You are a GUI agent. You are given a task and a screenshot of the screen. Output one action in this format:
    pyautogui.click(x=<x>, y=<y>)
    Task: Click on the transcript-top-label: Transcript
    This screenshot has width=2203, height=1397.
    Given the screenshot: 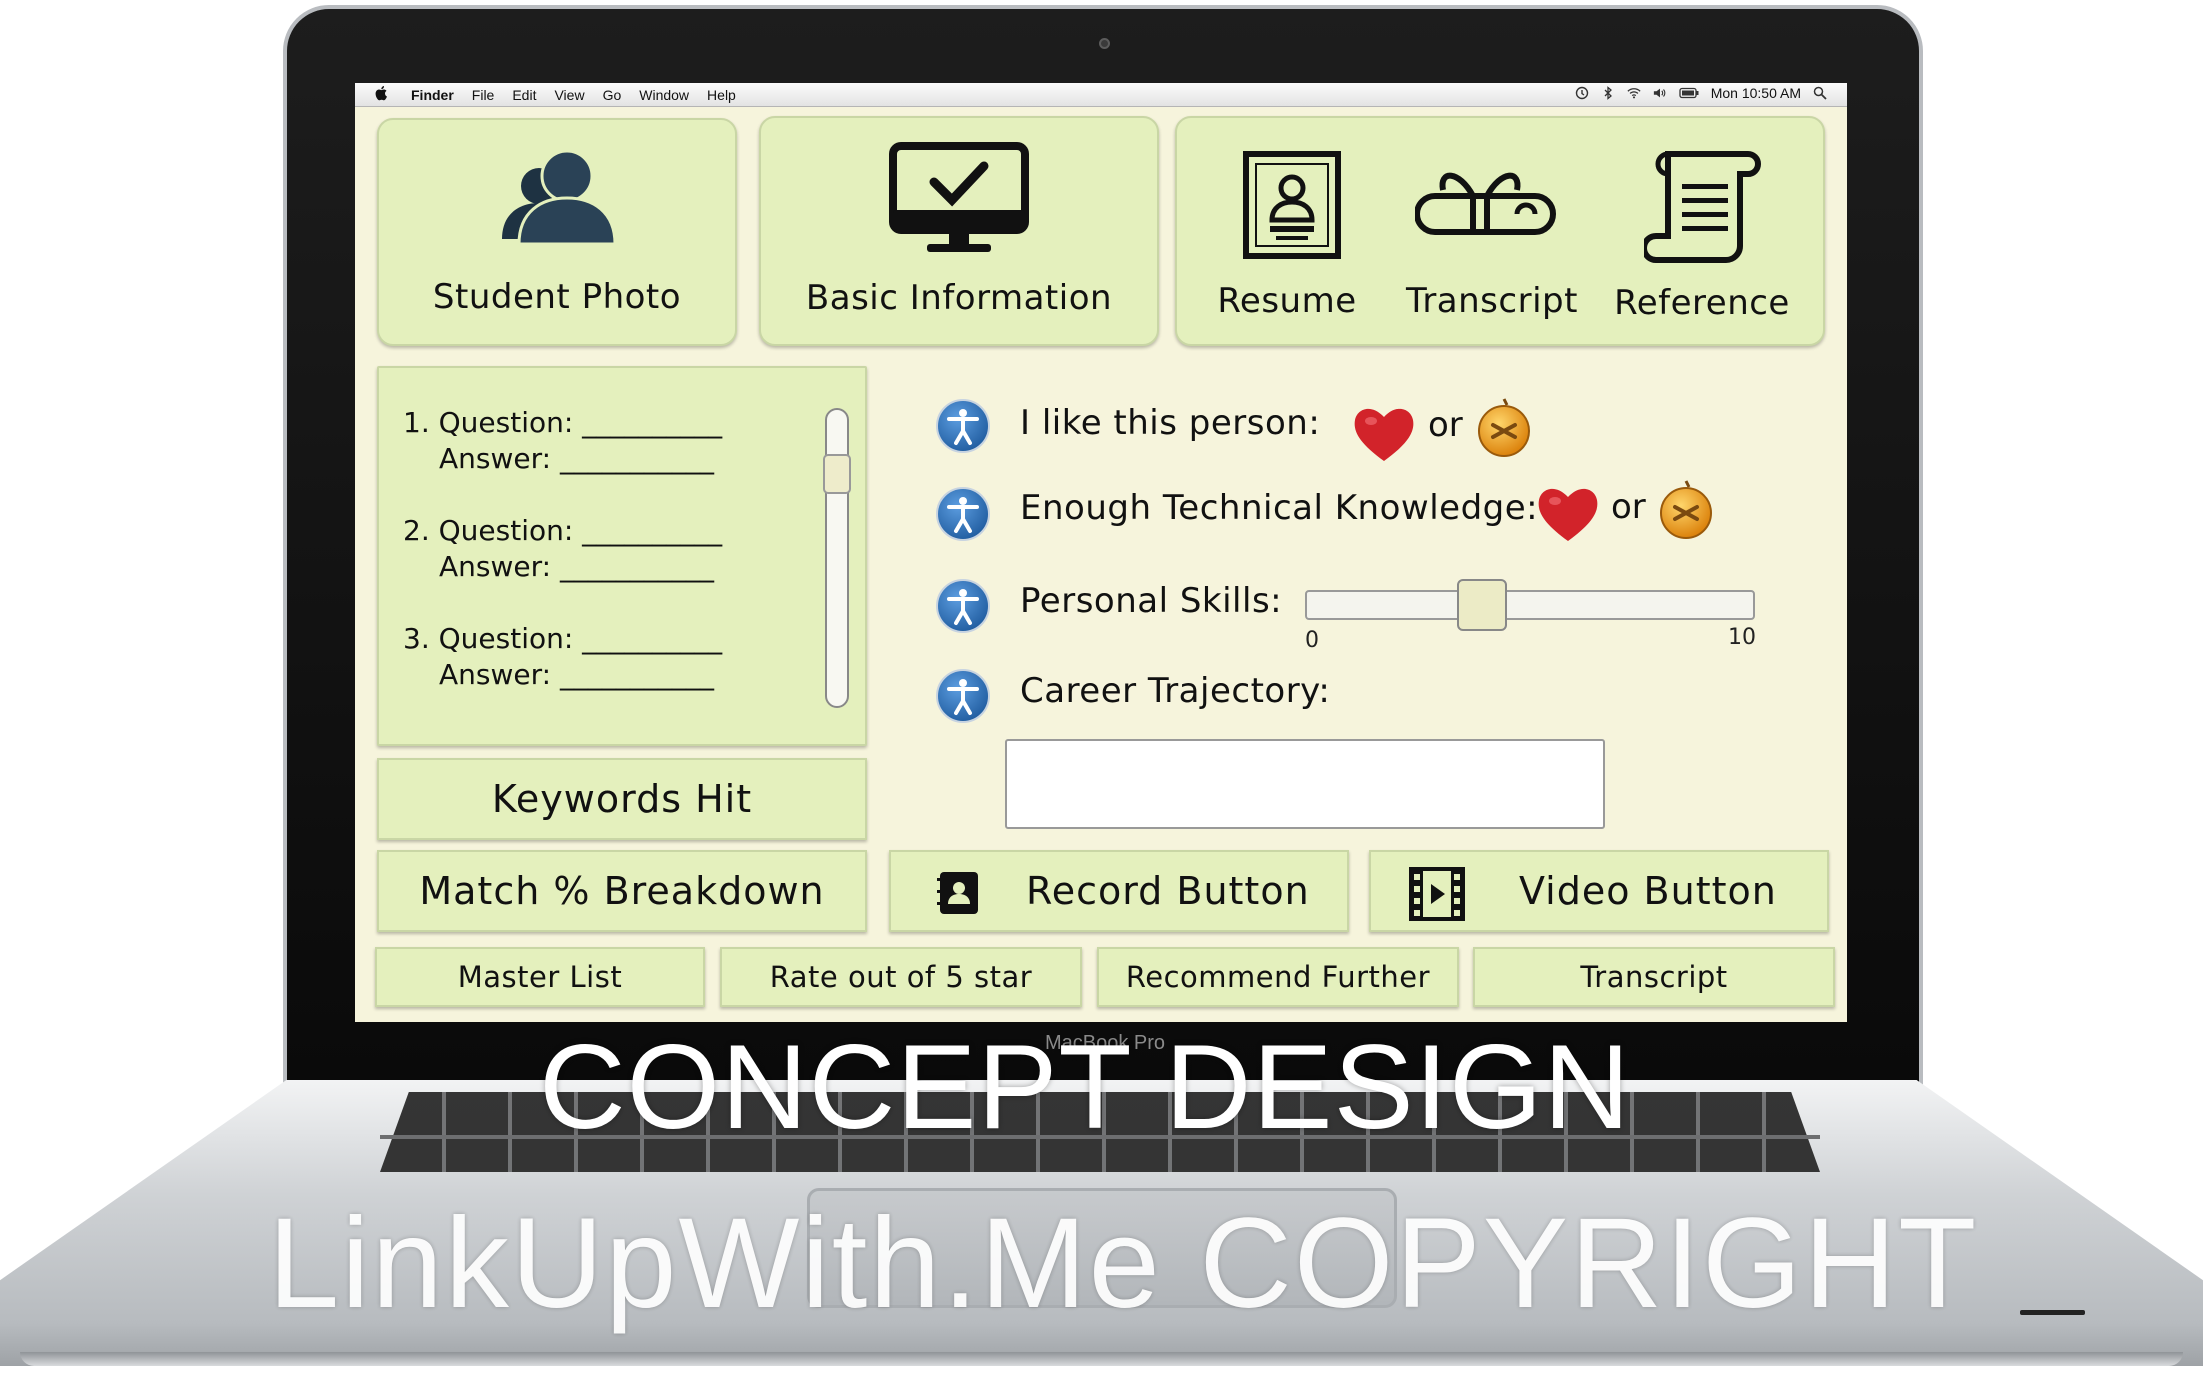 What is the action you would take?
    pyautogui.click(x=1492, y=301)
    